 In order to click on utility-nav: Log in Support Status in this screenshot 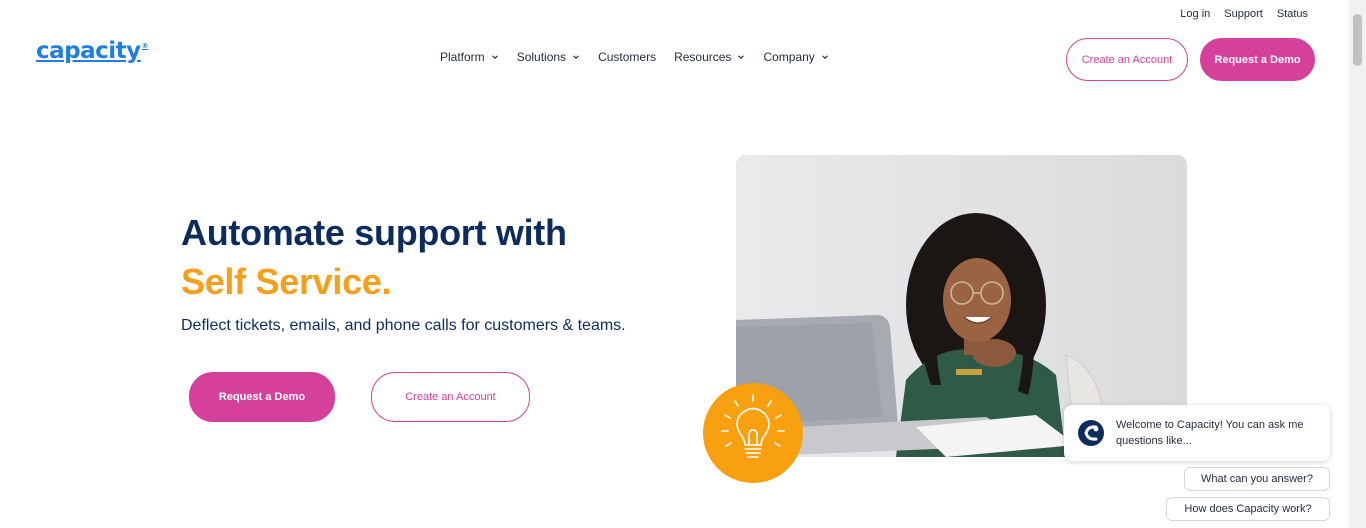, I will do `click(1244, 14)`.